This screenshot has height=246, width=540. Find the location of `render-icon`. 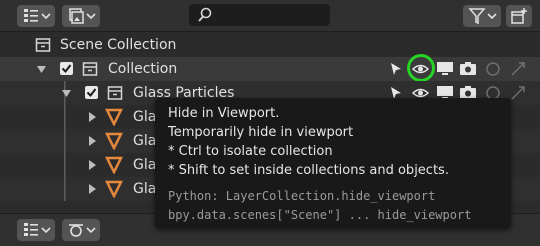

render-icon is located at coordinates (82, 230).